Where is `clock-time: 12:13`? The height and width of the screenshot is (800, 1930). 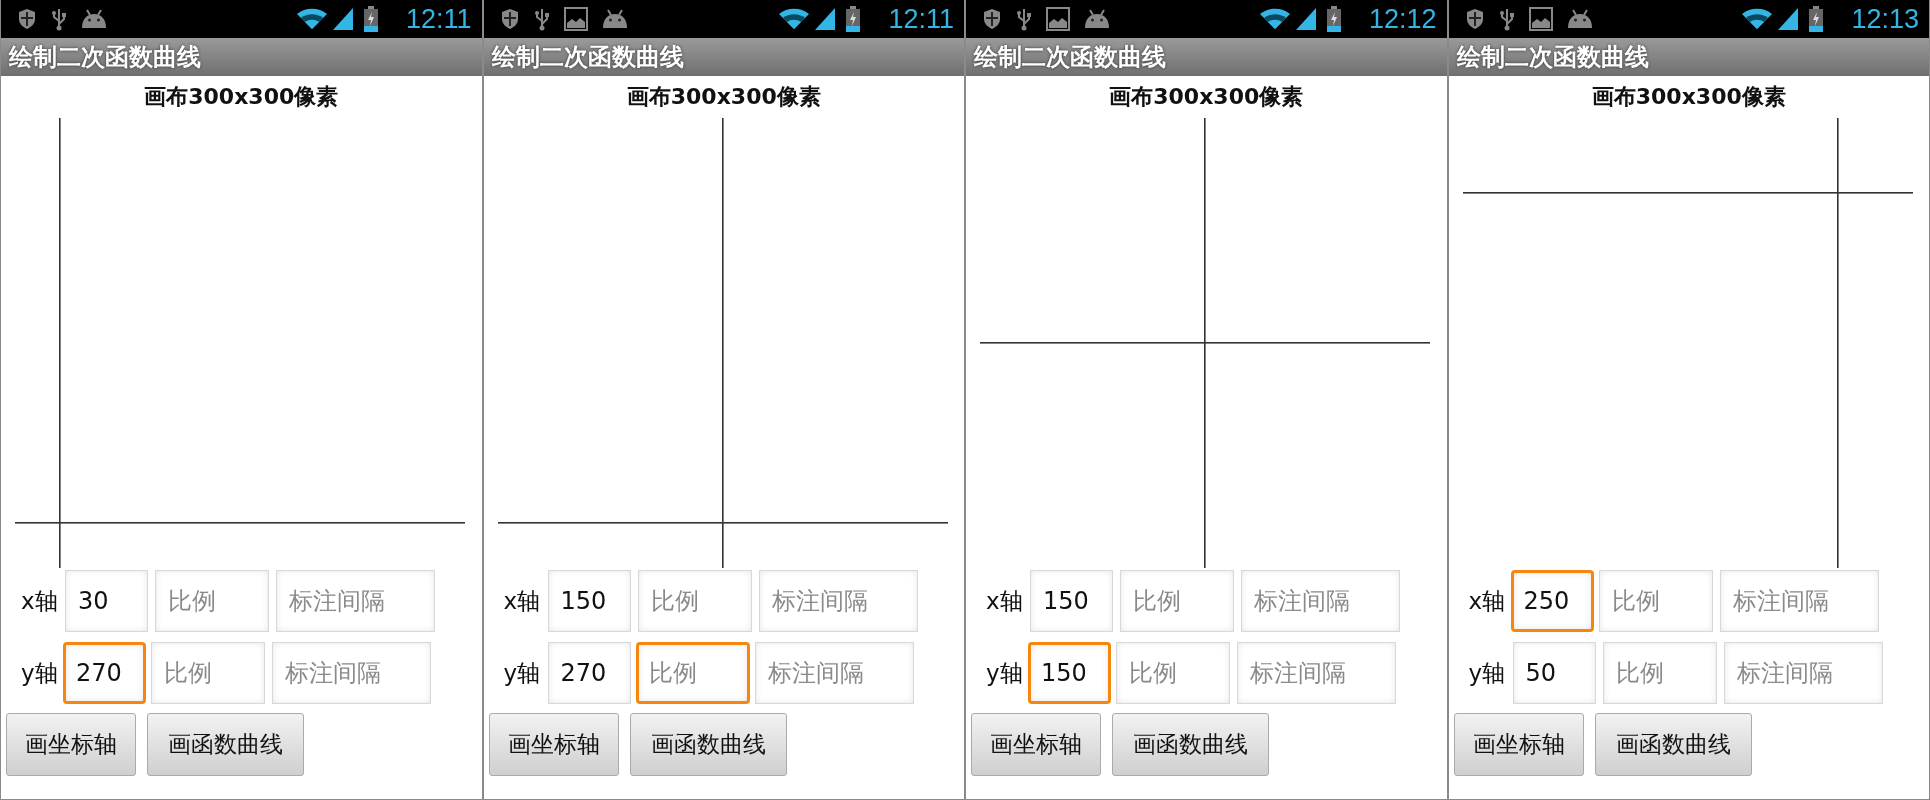 clock-time: 12:13 is located at coordinates (1885, 19).